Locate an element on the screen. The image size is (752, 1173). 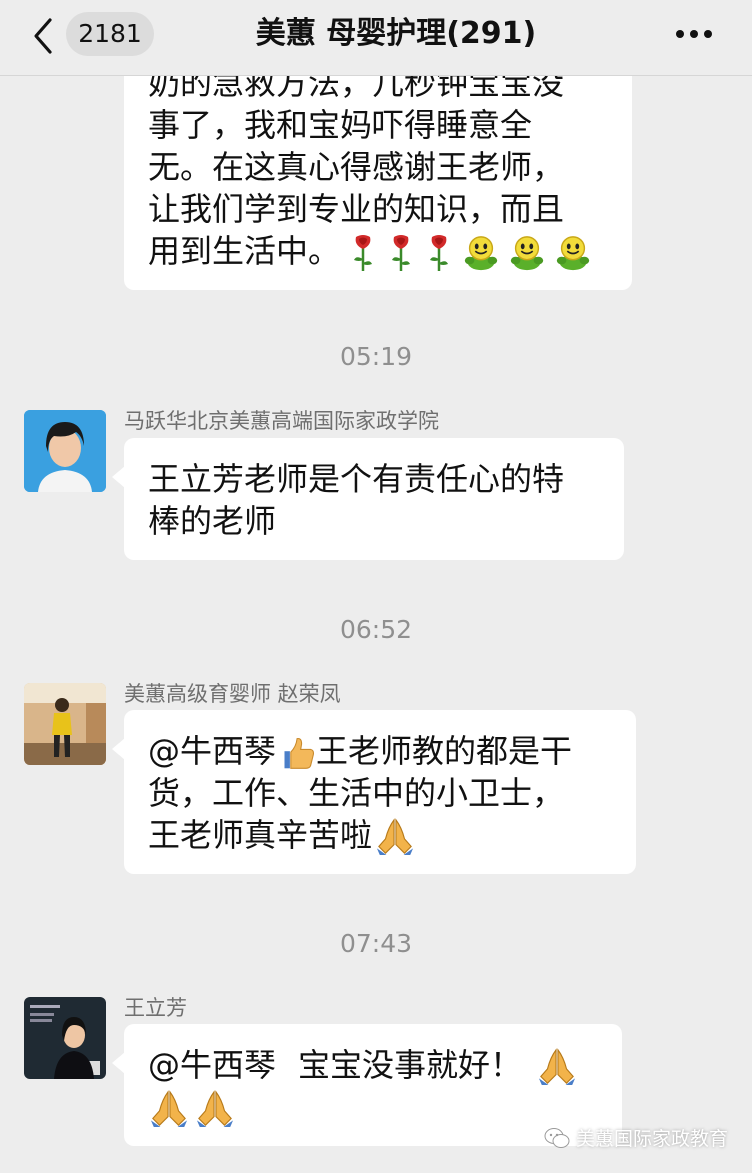
message-text: 王老师教的都是干 is located at coordinates (444, 751).